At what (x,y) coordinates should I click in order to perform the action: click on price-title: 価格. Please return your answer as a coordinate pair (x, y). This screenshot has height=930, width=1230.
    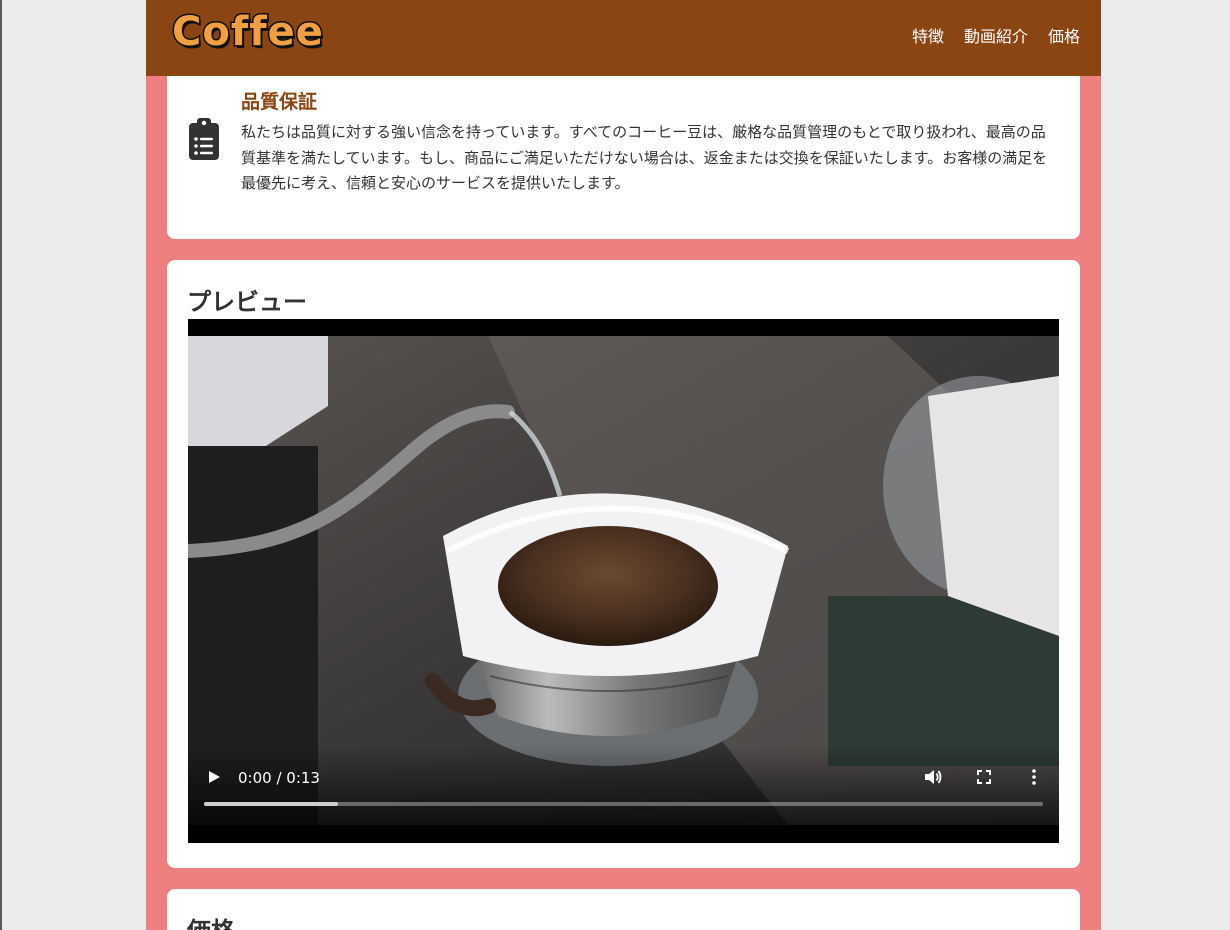
    Looking at the image, I should click on (211, 920).